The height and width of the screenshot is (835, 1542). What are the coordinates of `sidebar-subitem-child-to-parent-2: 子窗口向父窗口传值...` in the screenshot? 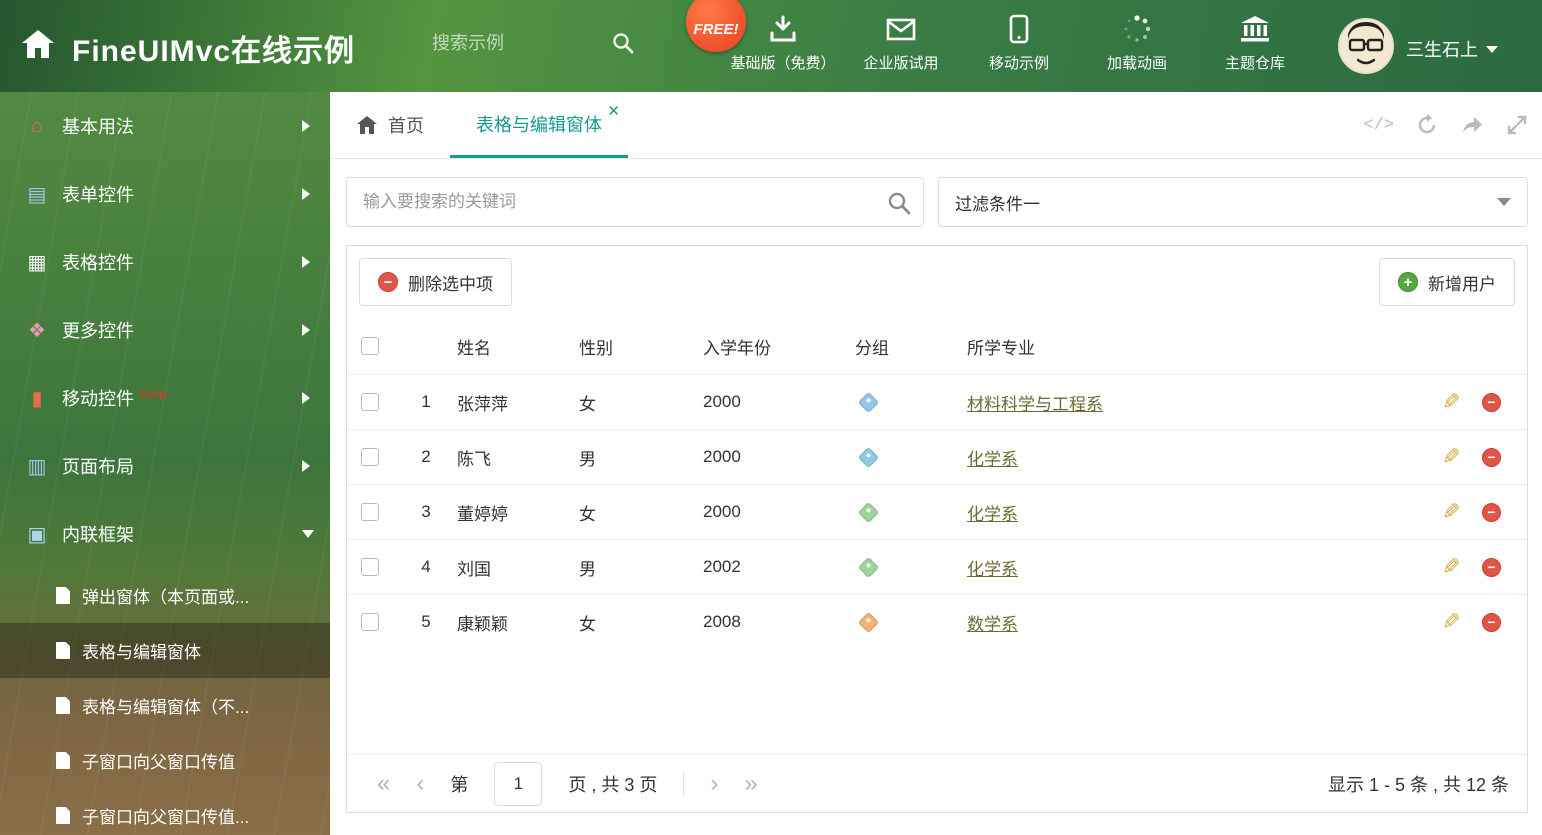 It's located at (165, 811).